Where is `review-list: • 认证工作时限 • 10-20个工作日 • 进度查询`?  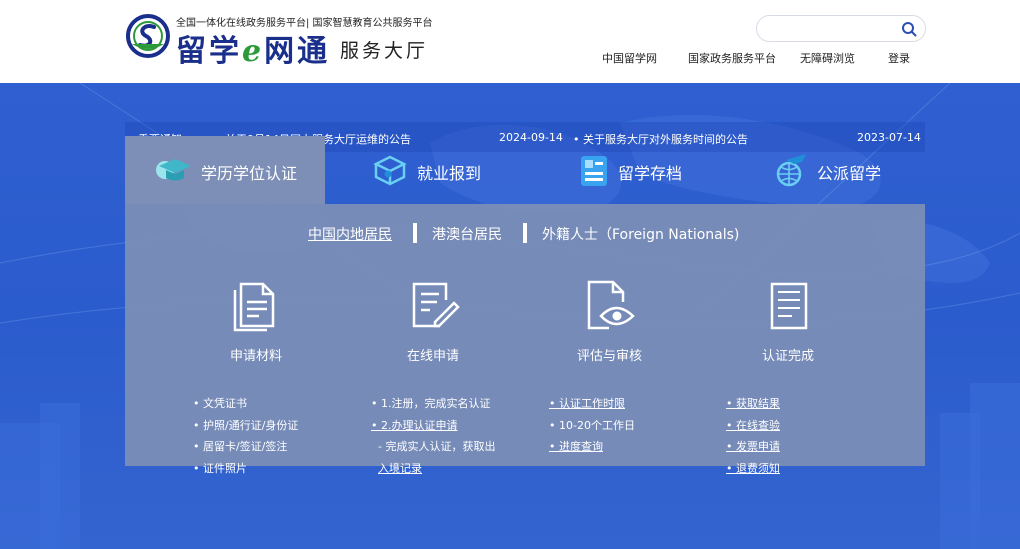 review-list: • 认证工作时限 • 10-20个工作日 • 进度查询 is located at coordinates (592, 425).